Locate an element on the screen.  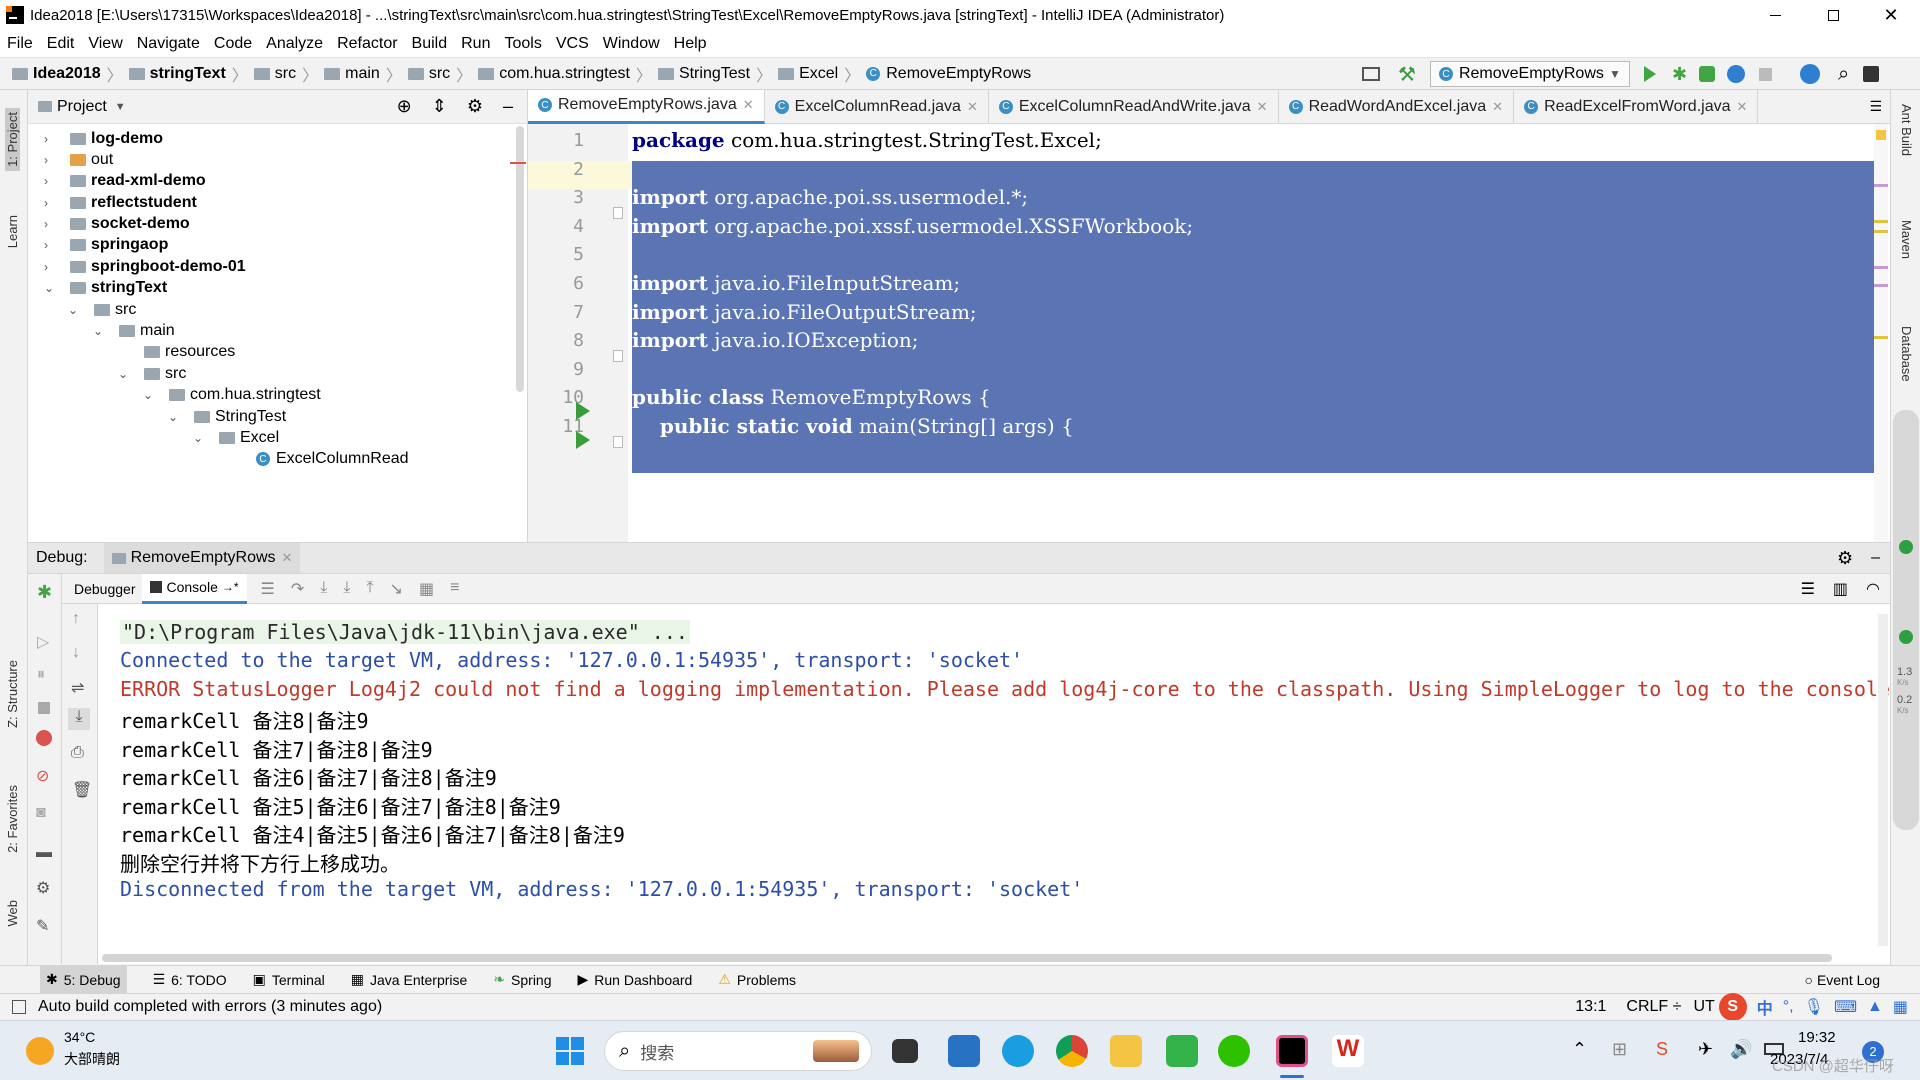
print-icon: ⎙ is located at coordinates (77, 753).